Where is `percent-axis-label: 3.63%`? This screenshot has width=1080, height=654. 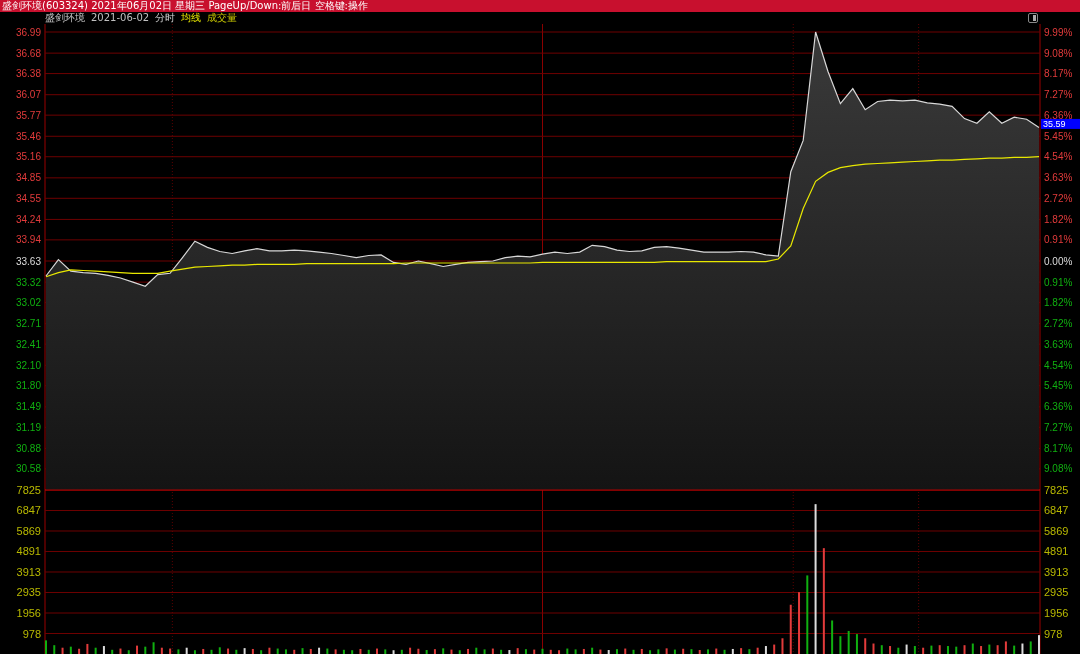
percent-axis-label: 3.63% is located at coordinates (1058, 178).